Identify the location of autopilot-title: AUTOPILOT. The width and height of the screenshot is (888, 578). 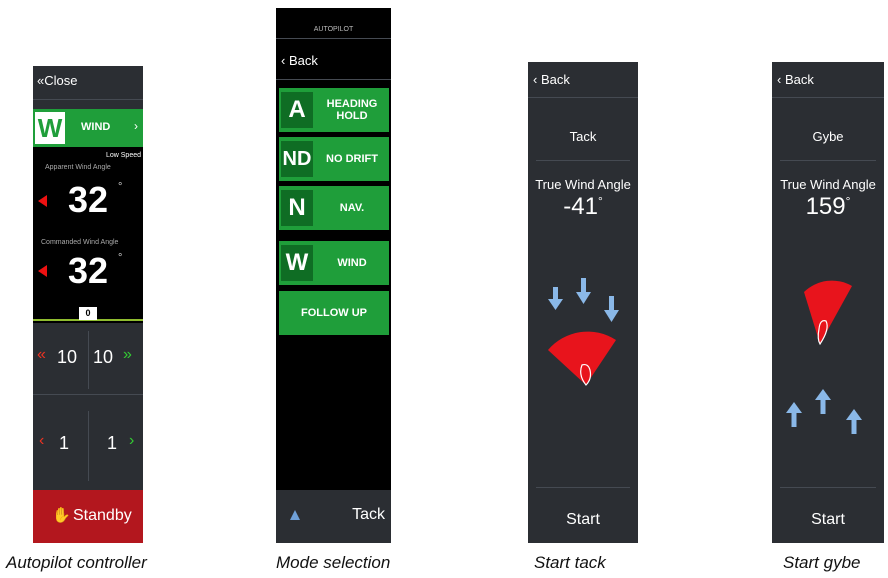
(333, 29).